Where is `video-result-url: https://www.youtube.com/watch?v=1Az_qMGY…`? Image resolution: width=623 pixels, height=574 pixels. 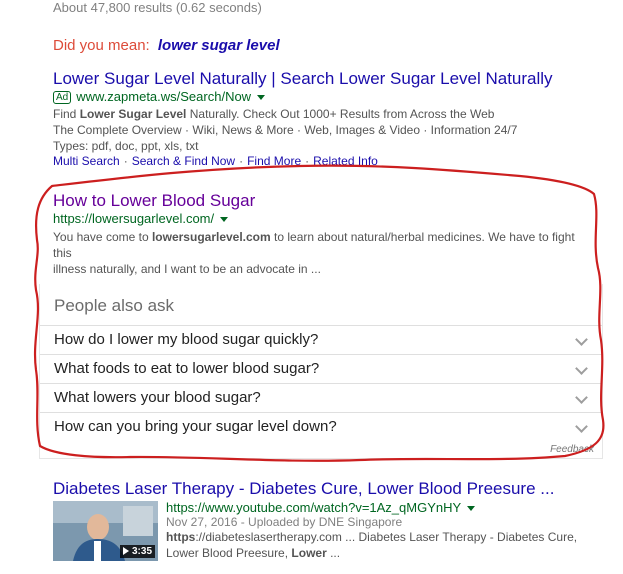 video-result-url: https://www.youtube.com/watch?v=1Az_qMGY… is located at coordinates (313, 507).